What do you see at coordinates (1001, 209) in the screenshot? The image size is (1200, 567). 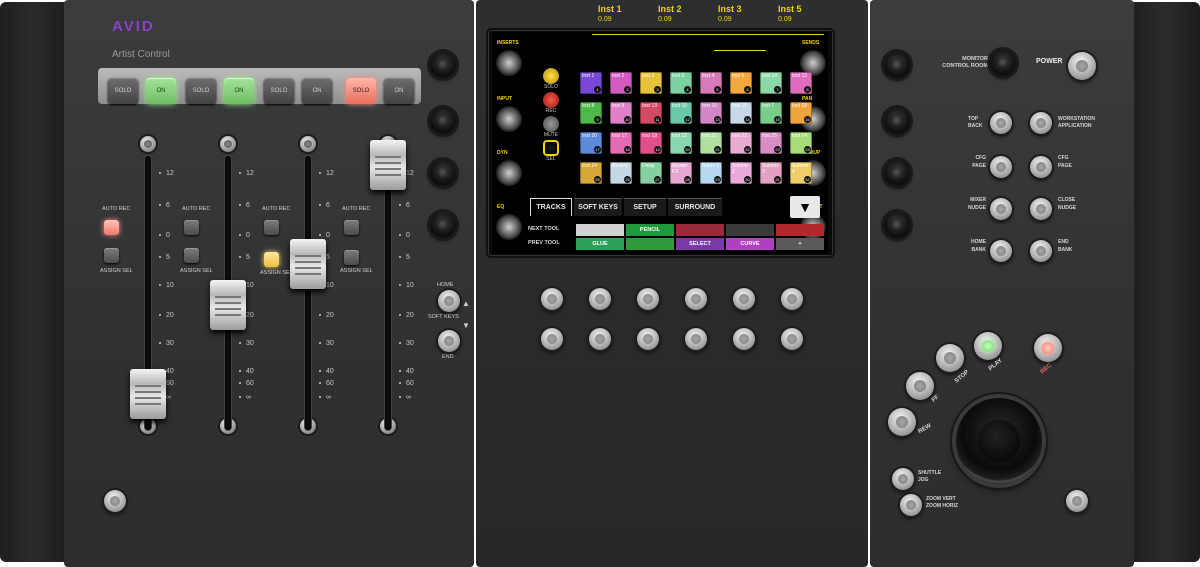 I see `nudge-left-button` at bounding box center [1001, 209].